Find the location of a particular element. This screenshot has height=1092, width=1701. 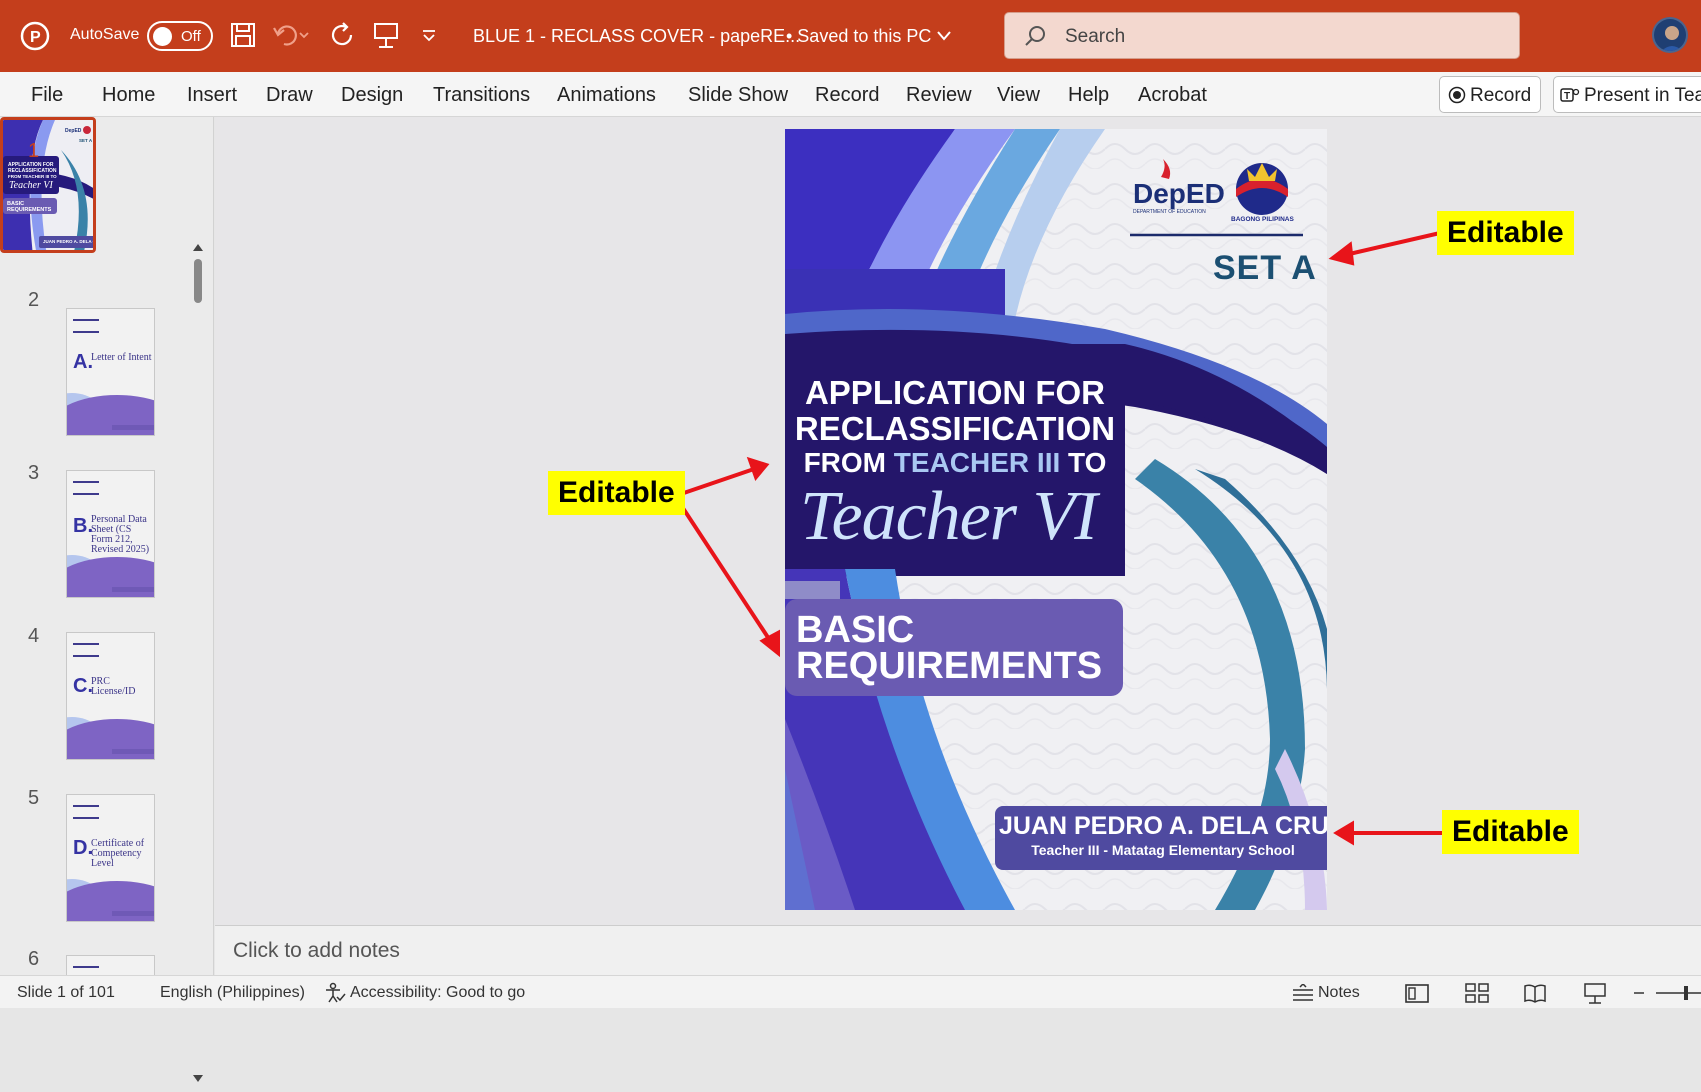

language-indicator: English (Philippines) is located at coordinates (232, 993).